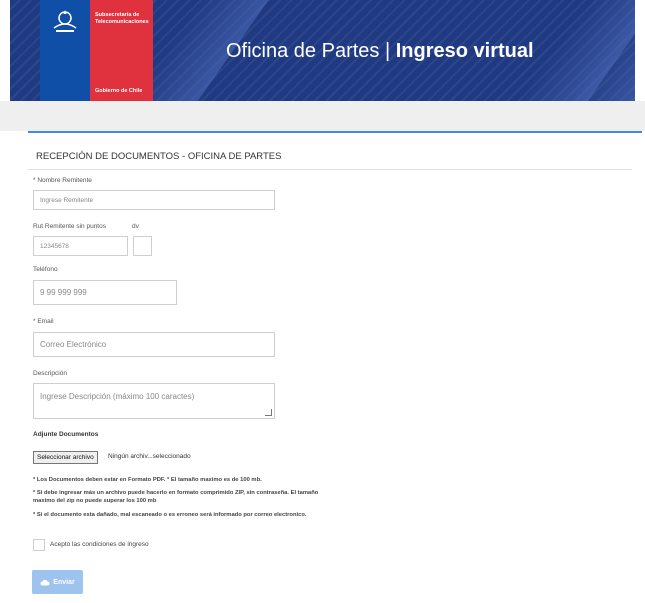 The height and width of the screenshot is (603, 645). Describe the element at coordinates (322, 116) in the screenshot. I see `header-spacer` at that location.